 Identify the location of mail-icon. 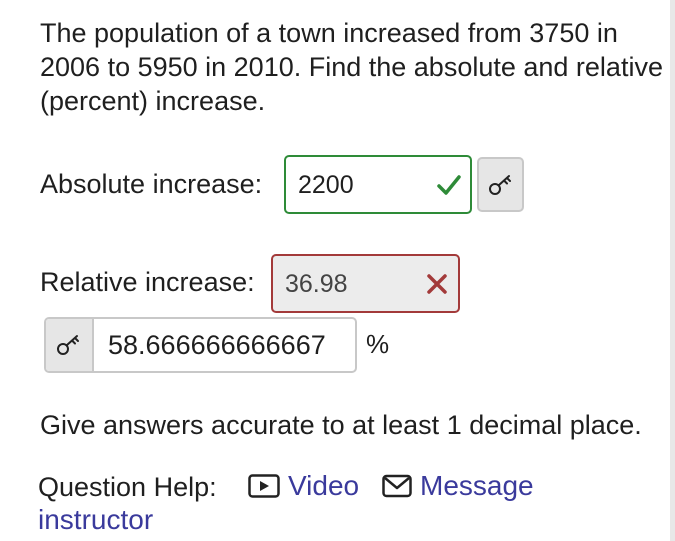
(397, 486).